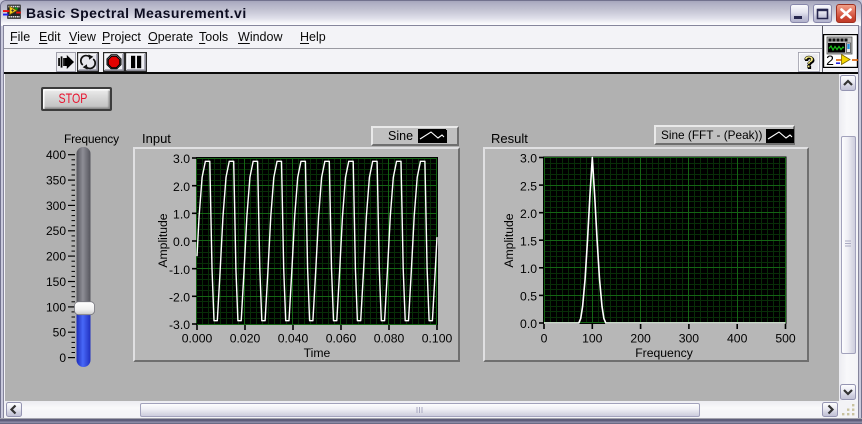 The image size is (862, 424). What do you see at coordinates (60, 333) in the screenshot?
I see `svg-text: 50` at bounding box center [60, 333].